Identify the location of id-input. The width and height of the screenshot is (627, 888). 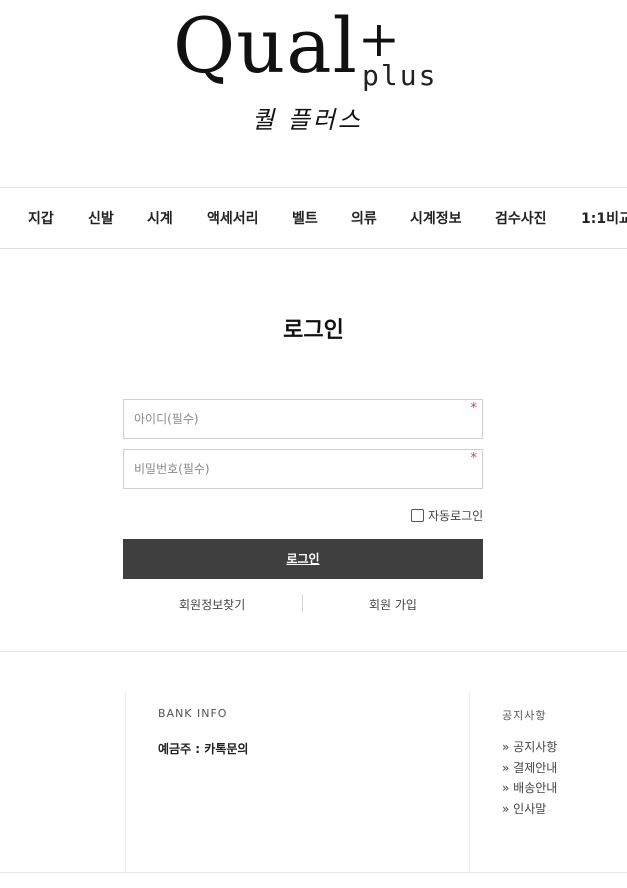
(303, 419).